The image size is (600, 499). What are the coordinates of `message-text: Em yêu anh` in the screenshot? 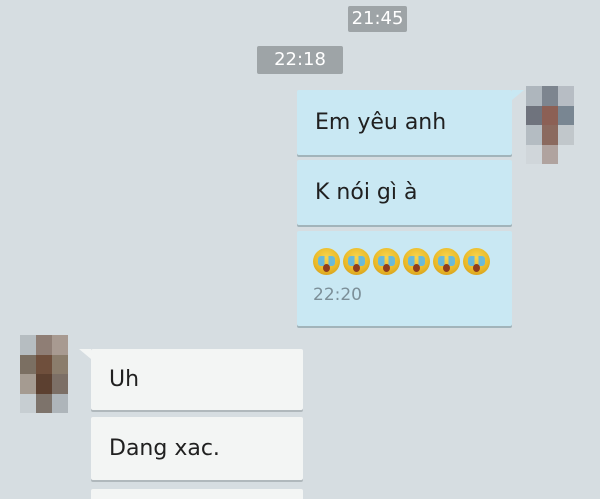 It's located at (381, 122).